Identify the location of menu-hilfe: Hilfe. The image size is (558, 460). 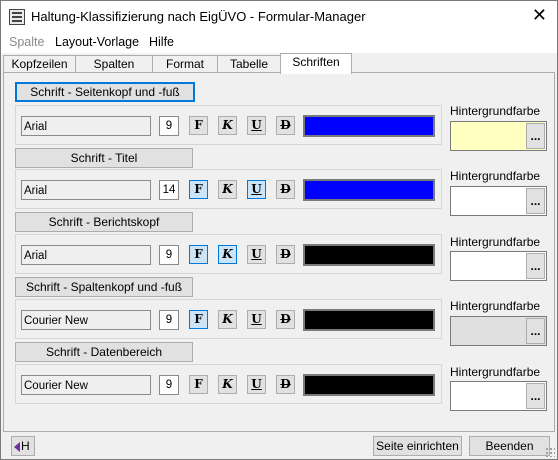
(161, 42).